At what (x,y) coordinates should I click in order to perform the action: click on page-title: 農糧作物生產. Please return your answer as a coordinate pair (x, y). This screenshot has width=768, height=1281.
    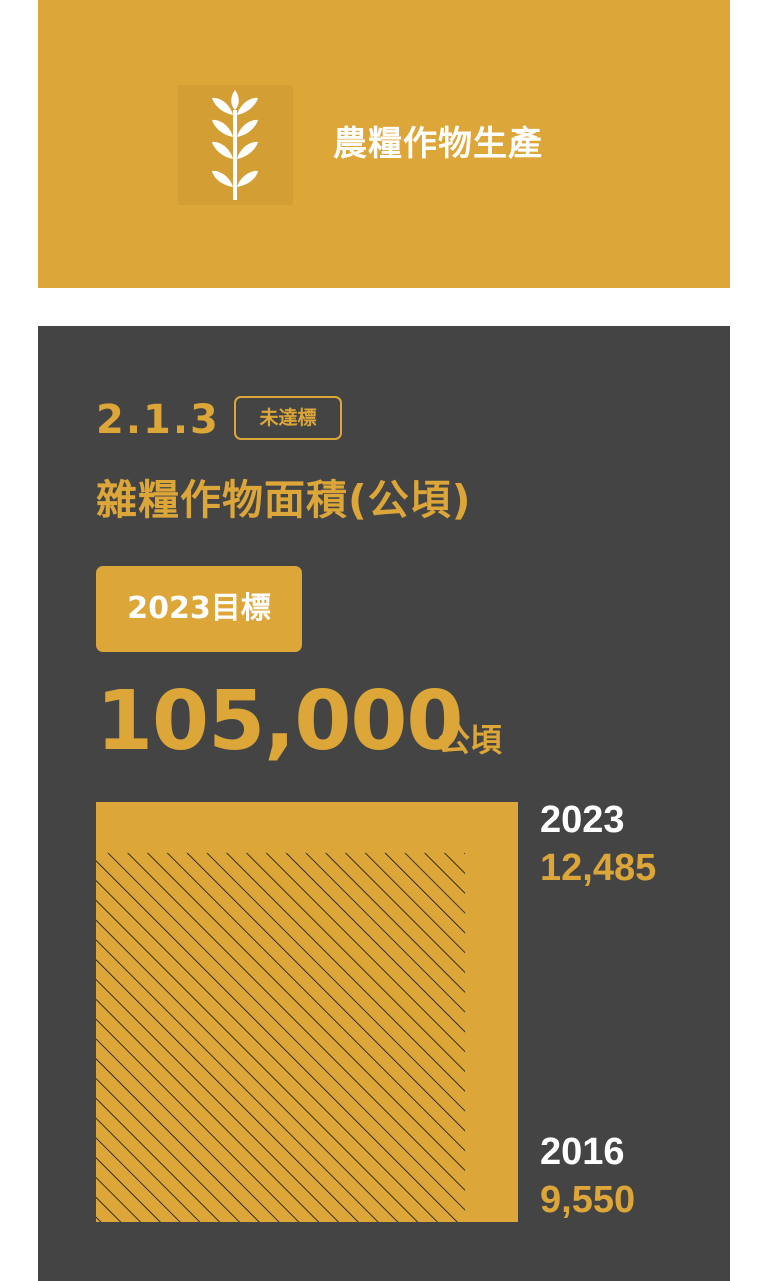
    Looking at the image, I should click on (438, 144).